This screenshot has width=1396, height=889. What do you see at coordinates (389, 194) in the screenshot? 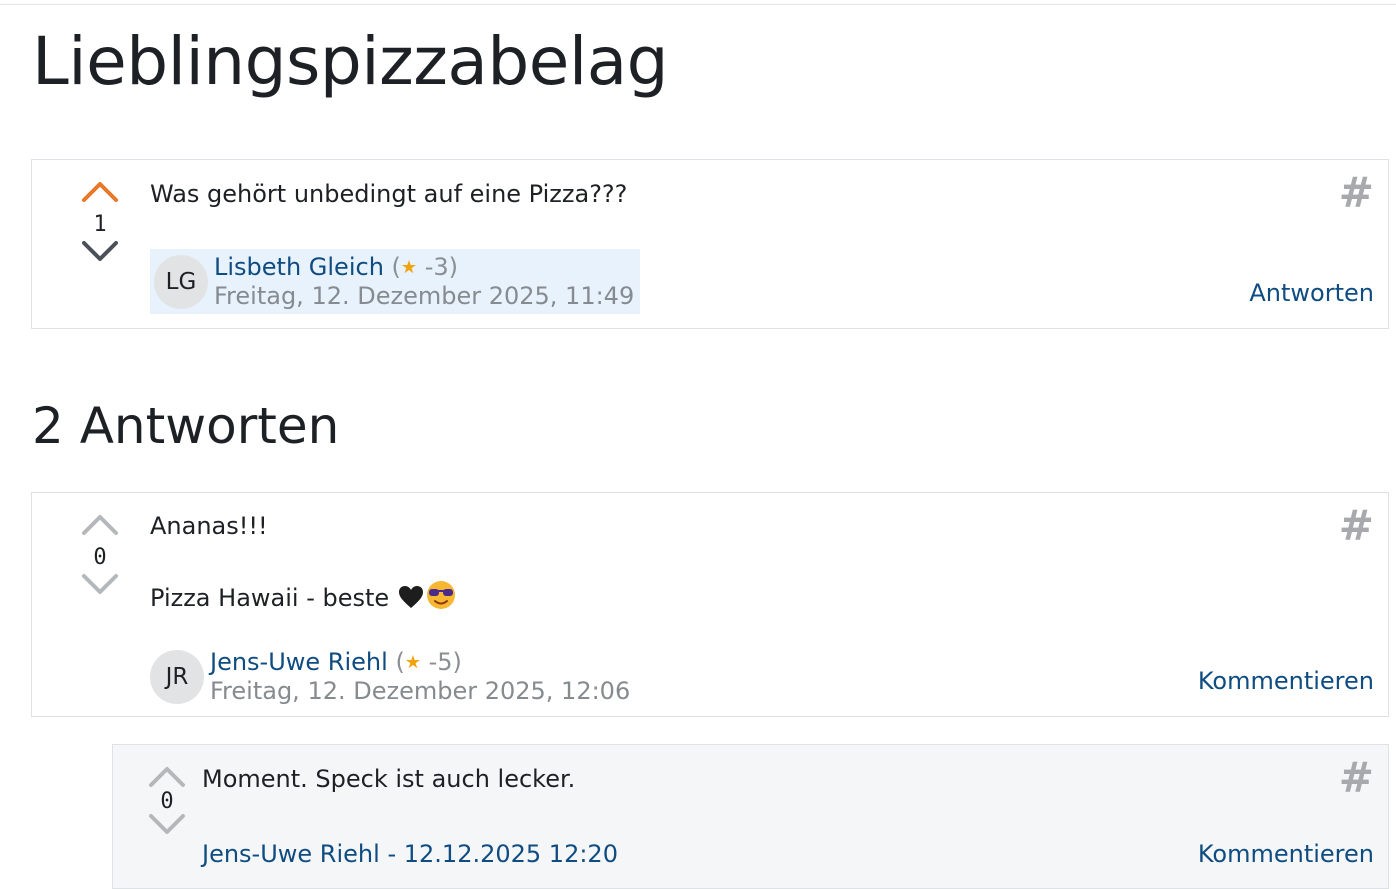
I see `question-text: Was gehört unbedingt auf eine Pizza???` at bounding box center [389, 194].